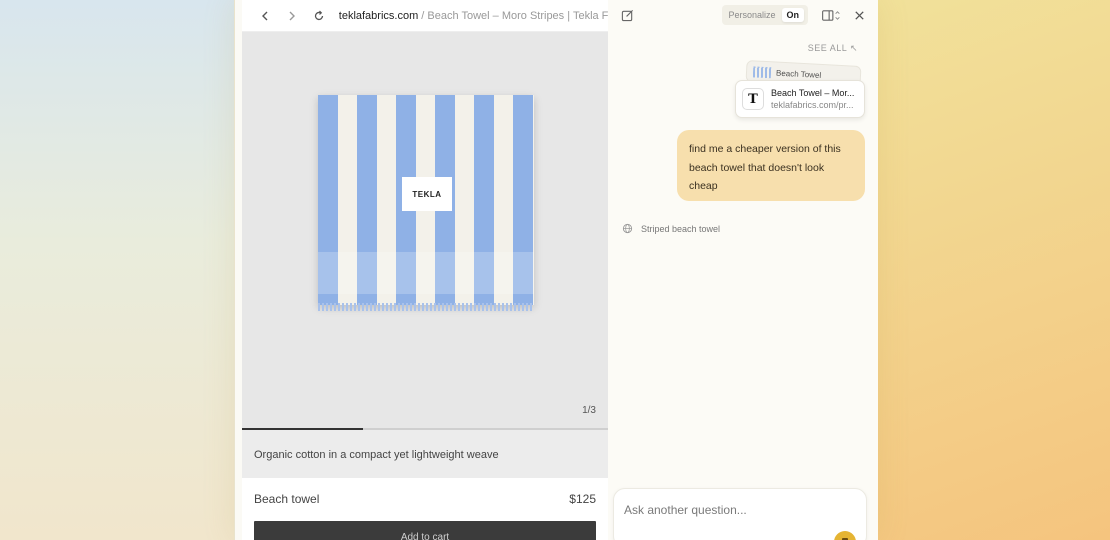 Image resolution: width=1110 pixels, height=540 pixels. I want to click on close-icon, so click(859, 15).